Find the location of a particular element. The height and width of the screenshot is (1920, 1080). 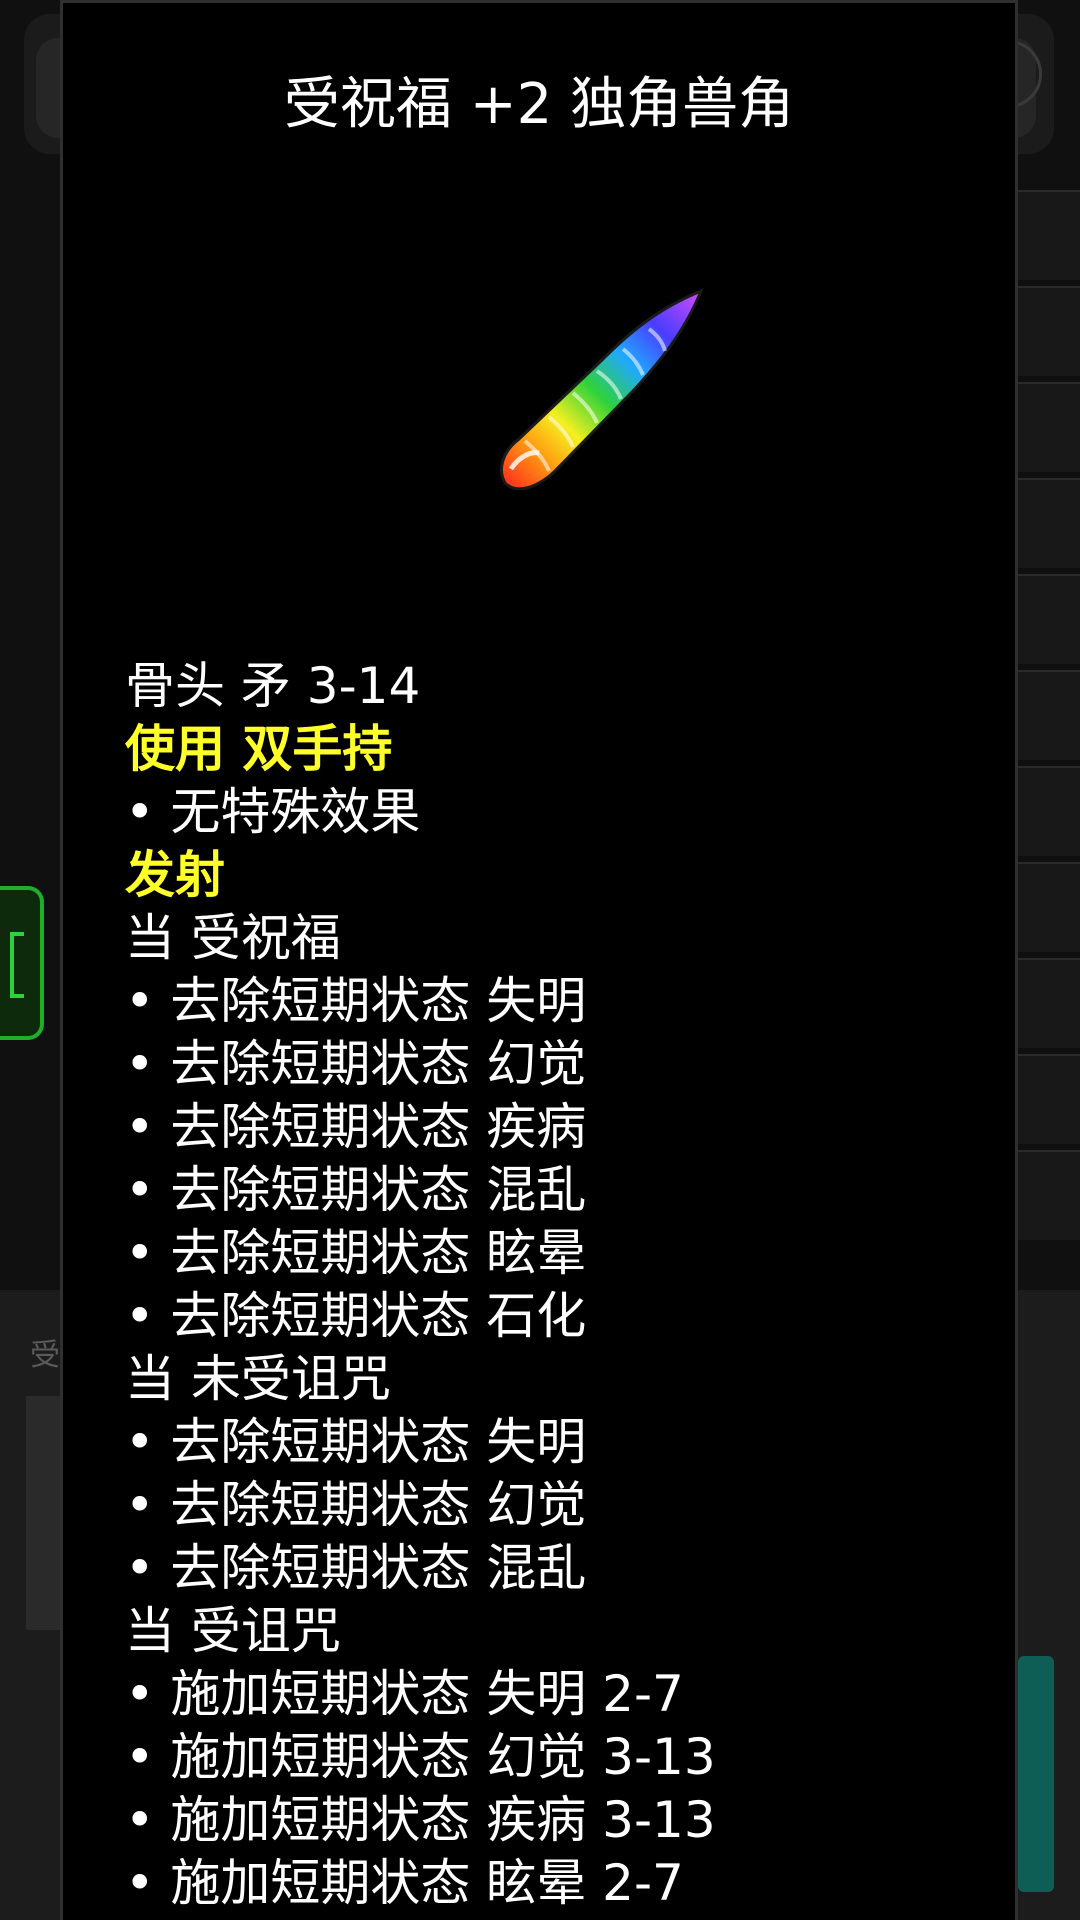

background-action-button is located at coordinates (1036, 1774).